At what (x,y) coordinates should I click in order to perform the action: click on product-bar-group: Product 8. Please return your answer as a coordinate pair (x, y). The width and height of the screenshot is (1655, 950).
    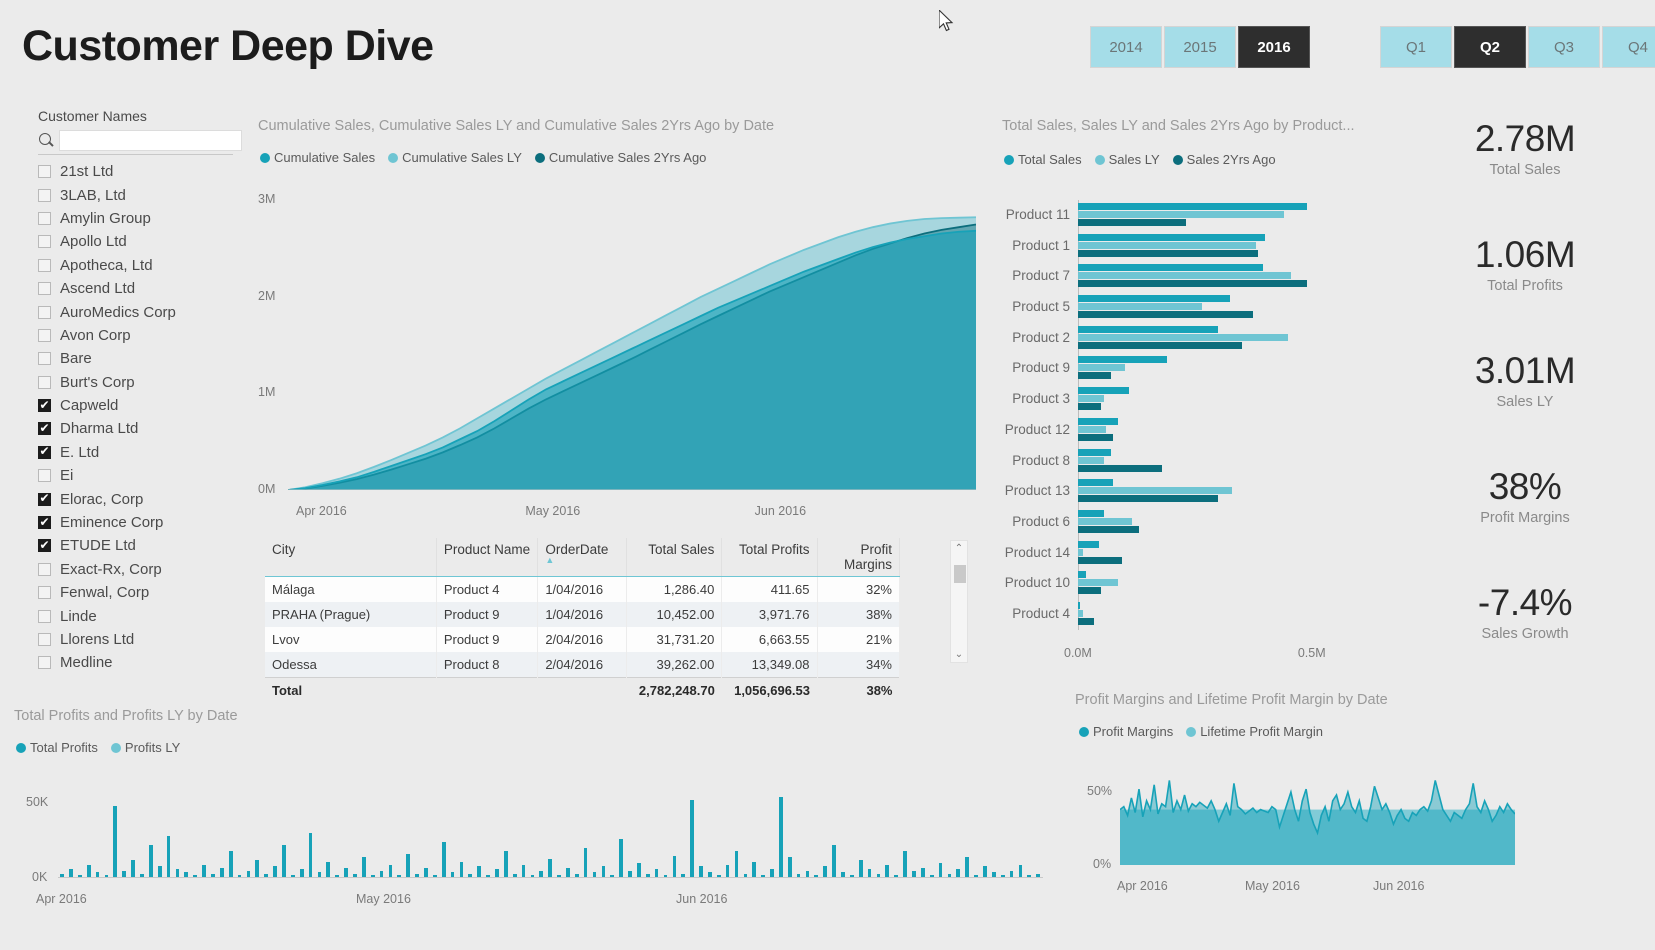
    Looking at the image, I should click on (1195, 461).